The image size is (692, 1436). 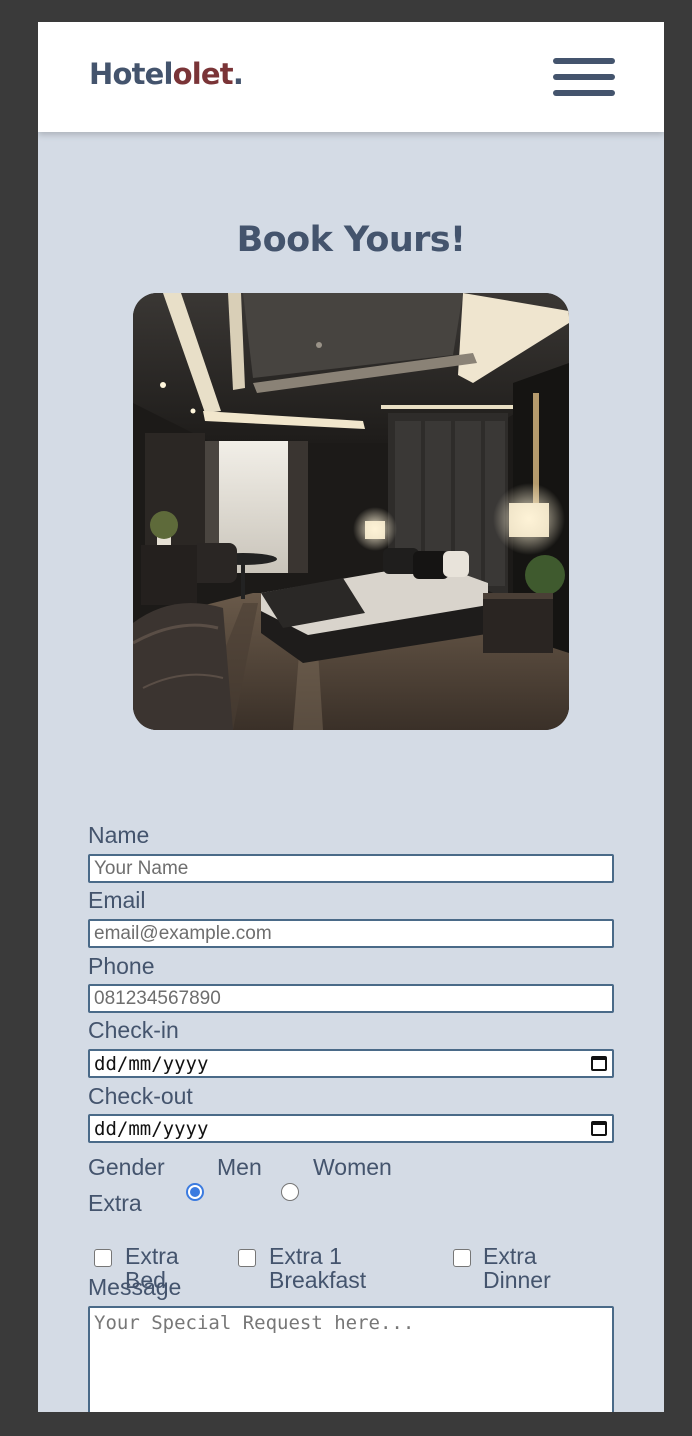 I want to click on message-textarea, so click(x=351, y=1359).